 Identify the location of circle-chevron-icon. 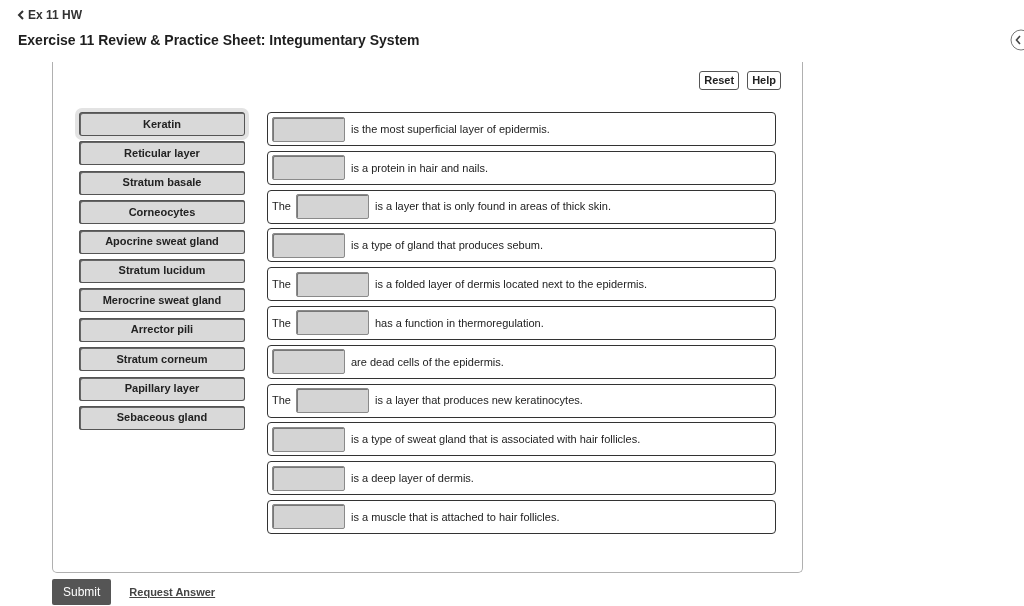
(1017, 40).